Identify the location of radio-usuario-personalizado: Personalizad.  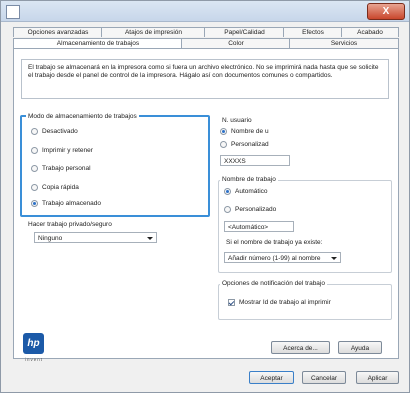
(244, 144).